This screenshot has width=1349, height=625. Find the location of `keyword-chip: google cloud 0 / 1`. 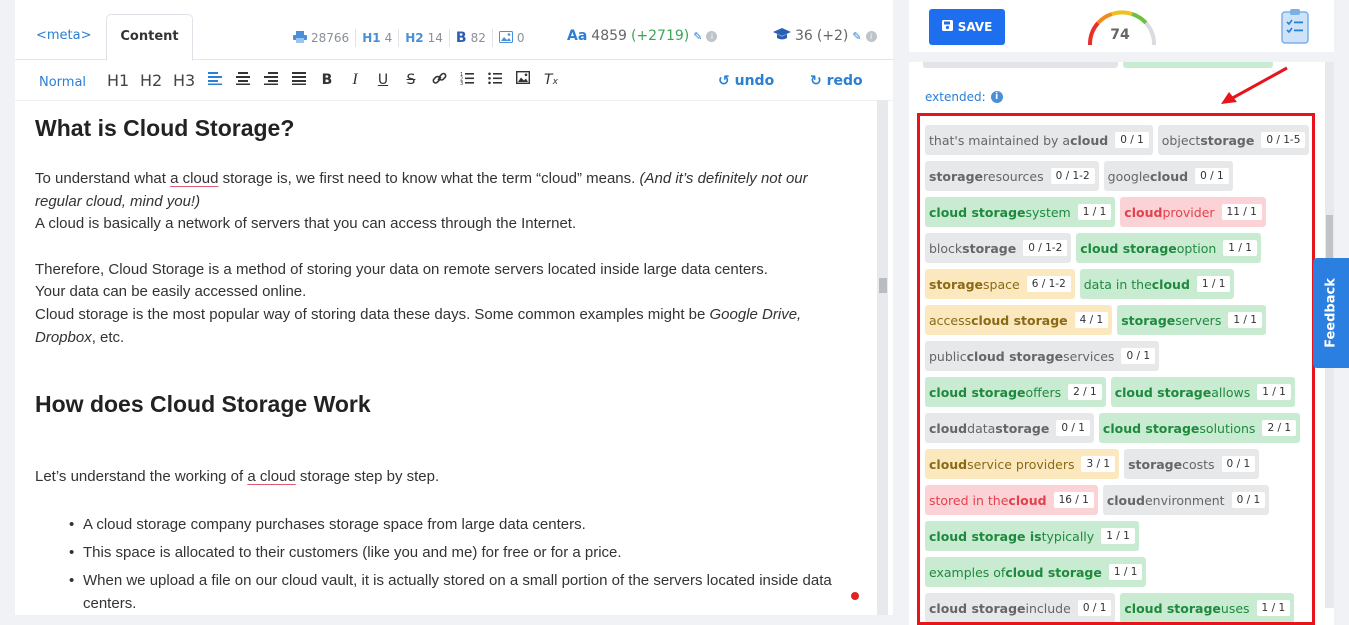

keyword-chip: google cloud 0 / 1 is located at coordinates (1168, 176).